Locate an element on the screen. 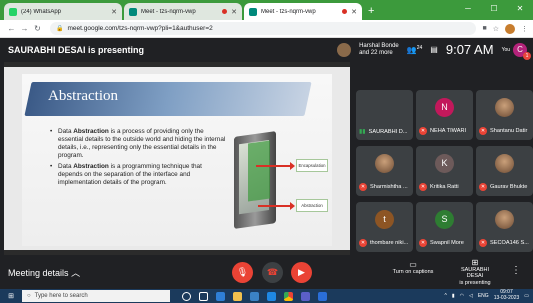  captions-button: ▭ Turn on captions is located at coordinates (413, 267).